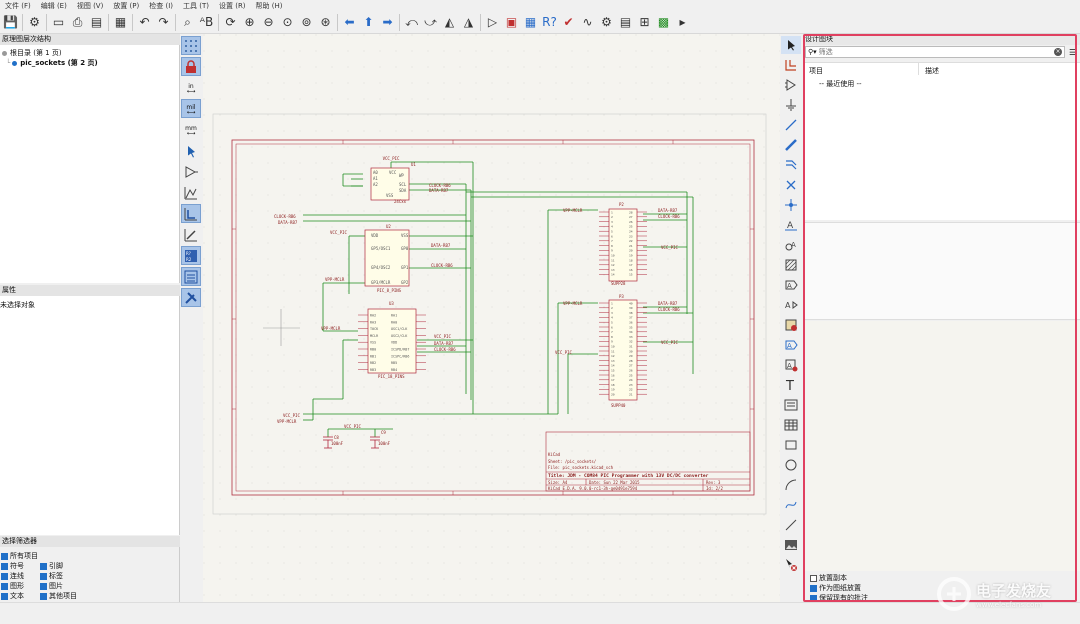 This screenshot has height=624, width=1080. What do you see at coordinates (191, 213) in the screenshot?
I see `line-mode-90-icon` at bounding box center [191, 213].